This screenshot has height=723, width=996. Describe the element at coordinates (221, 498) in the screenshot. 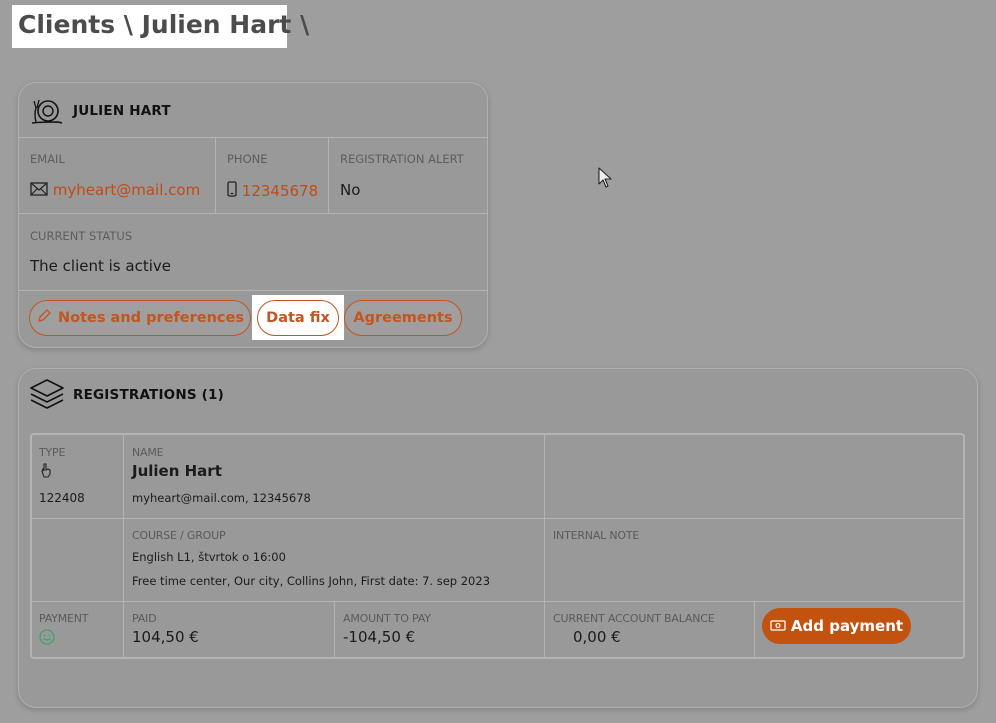

I see `registration-contact-link: myheart@mail.com, 12345678` at that location.